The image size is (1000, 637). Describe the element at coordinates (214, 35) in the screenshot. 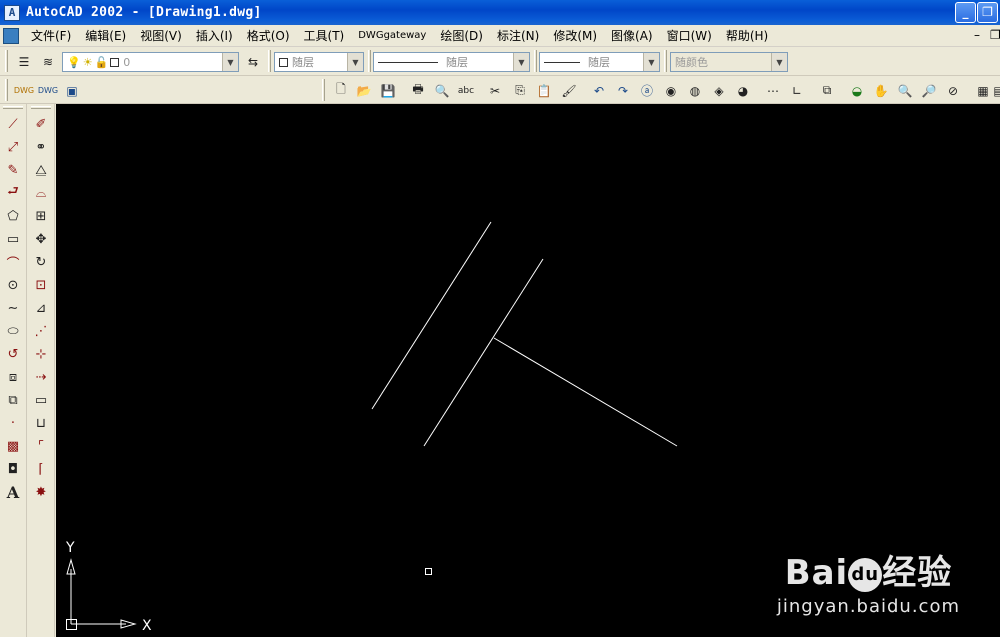

I see `menu-insert: 插入(I)` at that location.